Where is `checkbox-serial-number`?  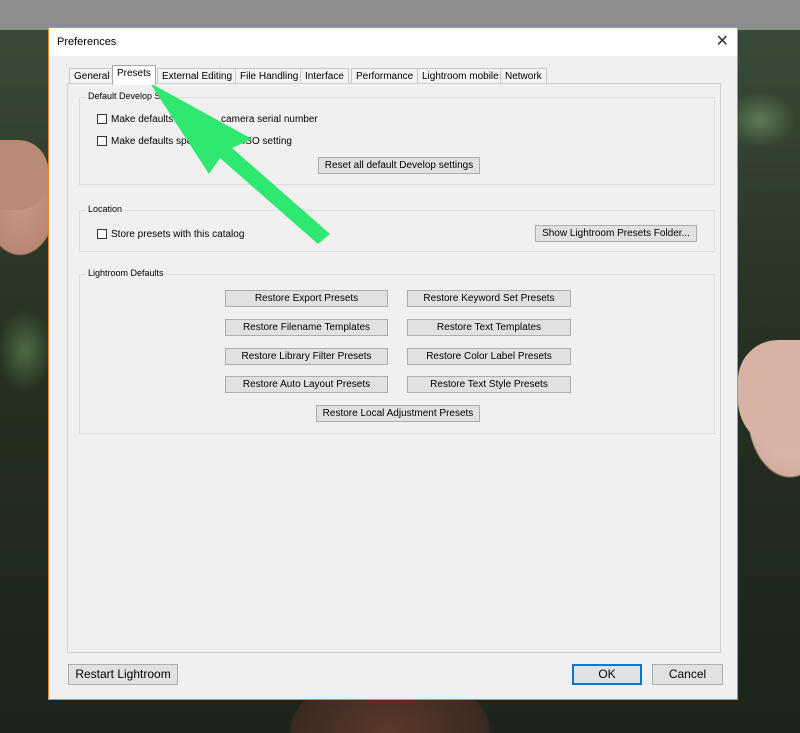 checkbox-serial-number is located at coordinates (102, 119).